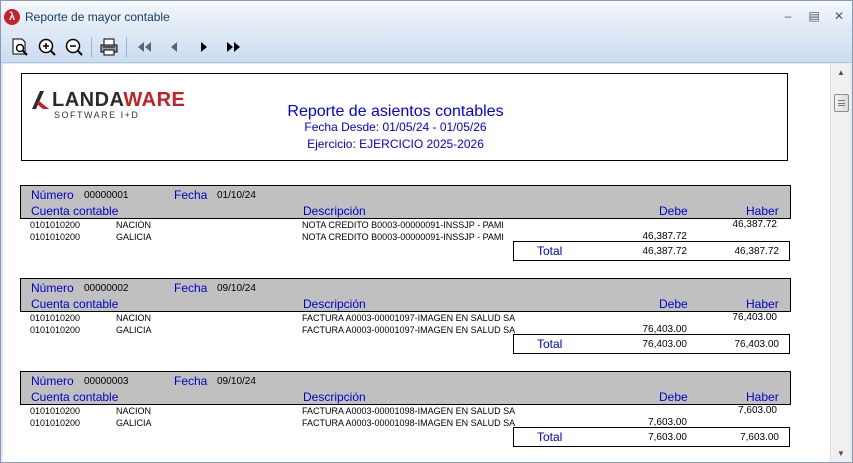 The width and height of the screenshot is (853, 463). I want to click on grip-icon, so click(841, 103).